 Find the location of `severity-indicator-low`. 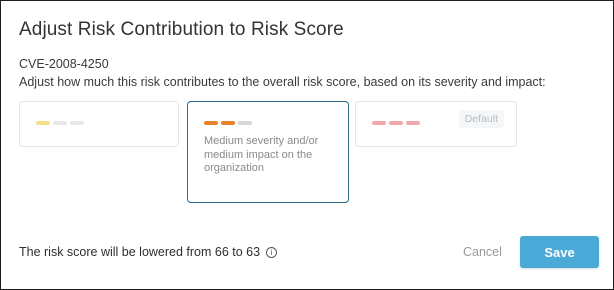

severity-indicator-low is located at coordinates (60, 123).